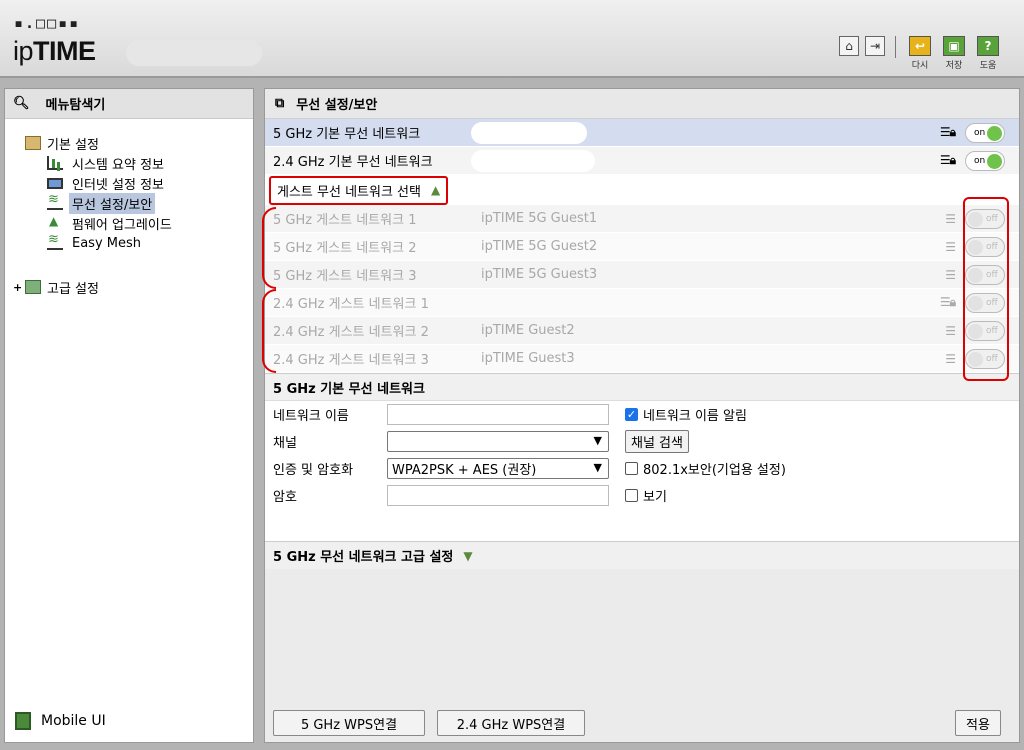  I want to click on password-row: 암호 보기, so click(642, 495).